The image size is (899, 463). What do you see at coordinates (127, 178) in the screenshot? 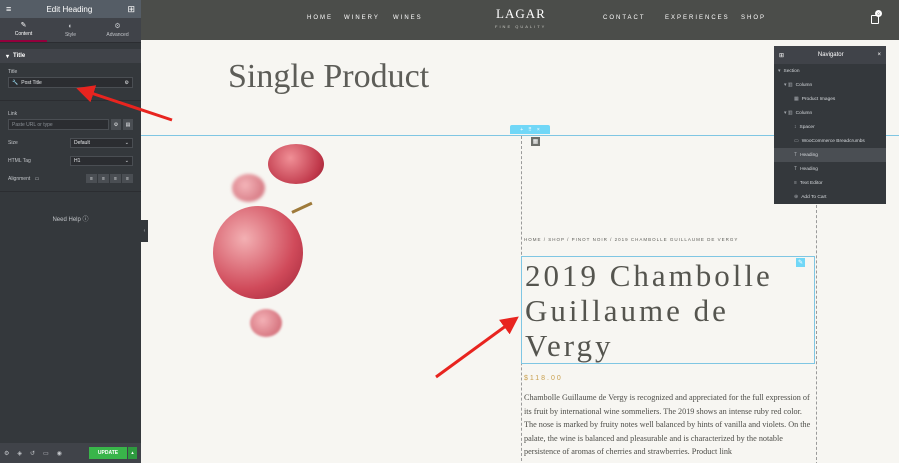
I see `align-justify-icon: ≡` at bounding box center [127, 178].